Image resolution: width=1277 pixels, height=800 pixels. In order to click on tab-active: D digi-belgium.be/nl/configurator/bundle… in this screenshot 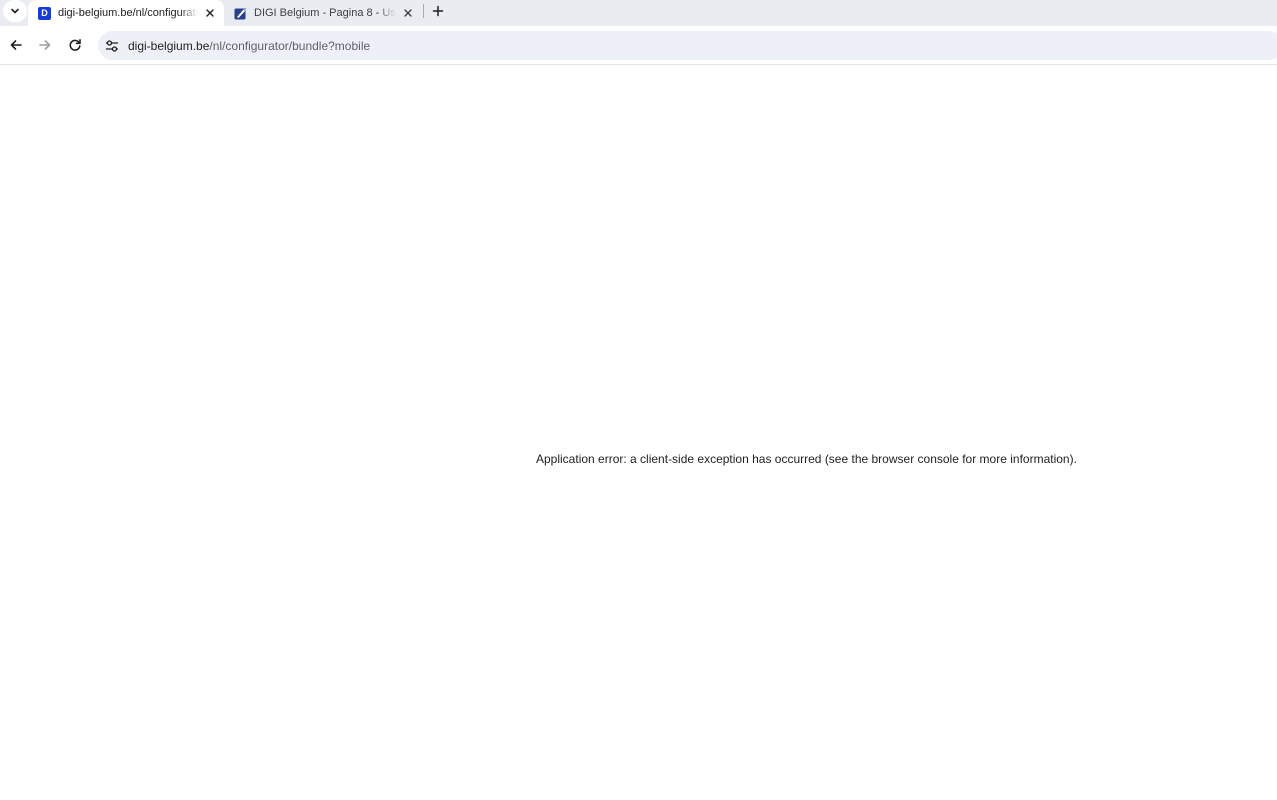, I will do `click(126, 13)`.